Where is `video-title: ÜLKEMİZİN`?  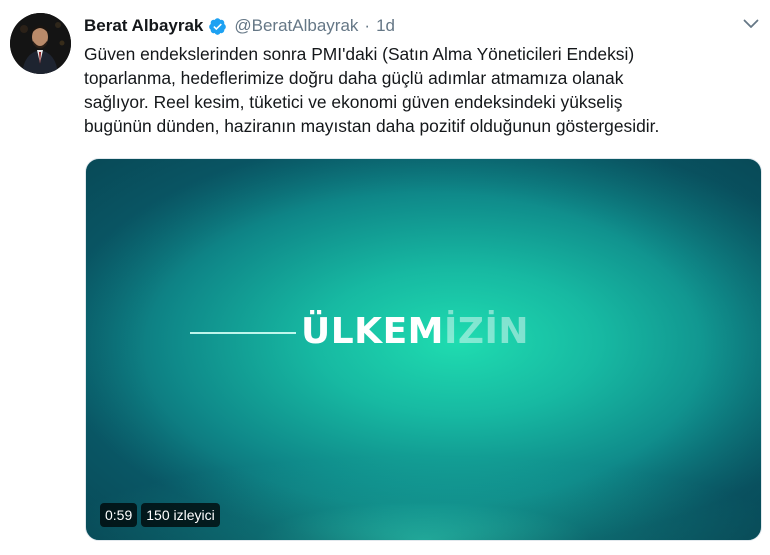
video-title: ÜLKEMİZİN is located at coordinates (415, 331).